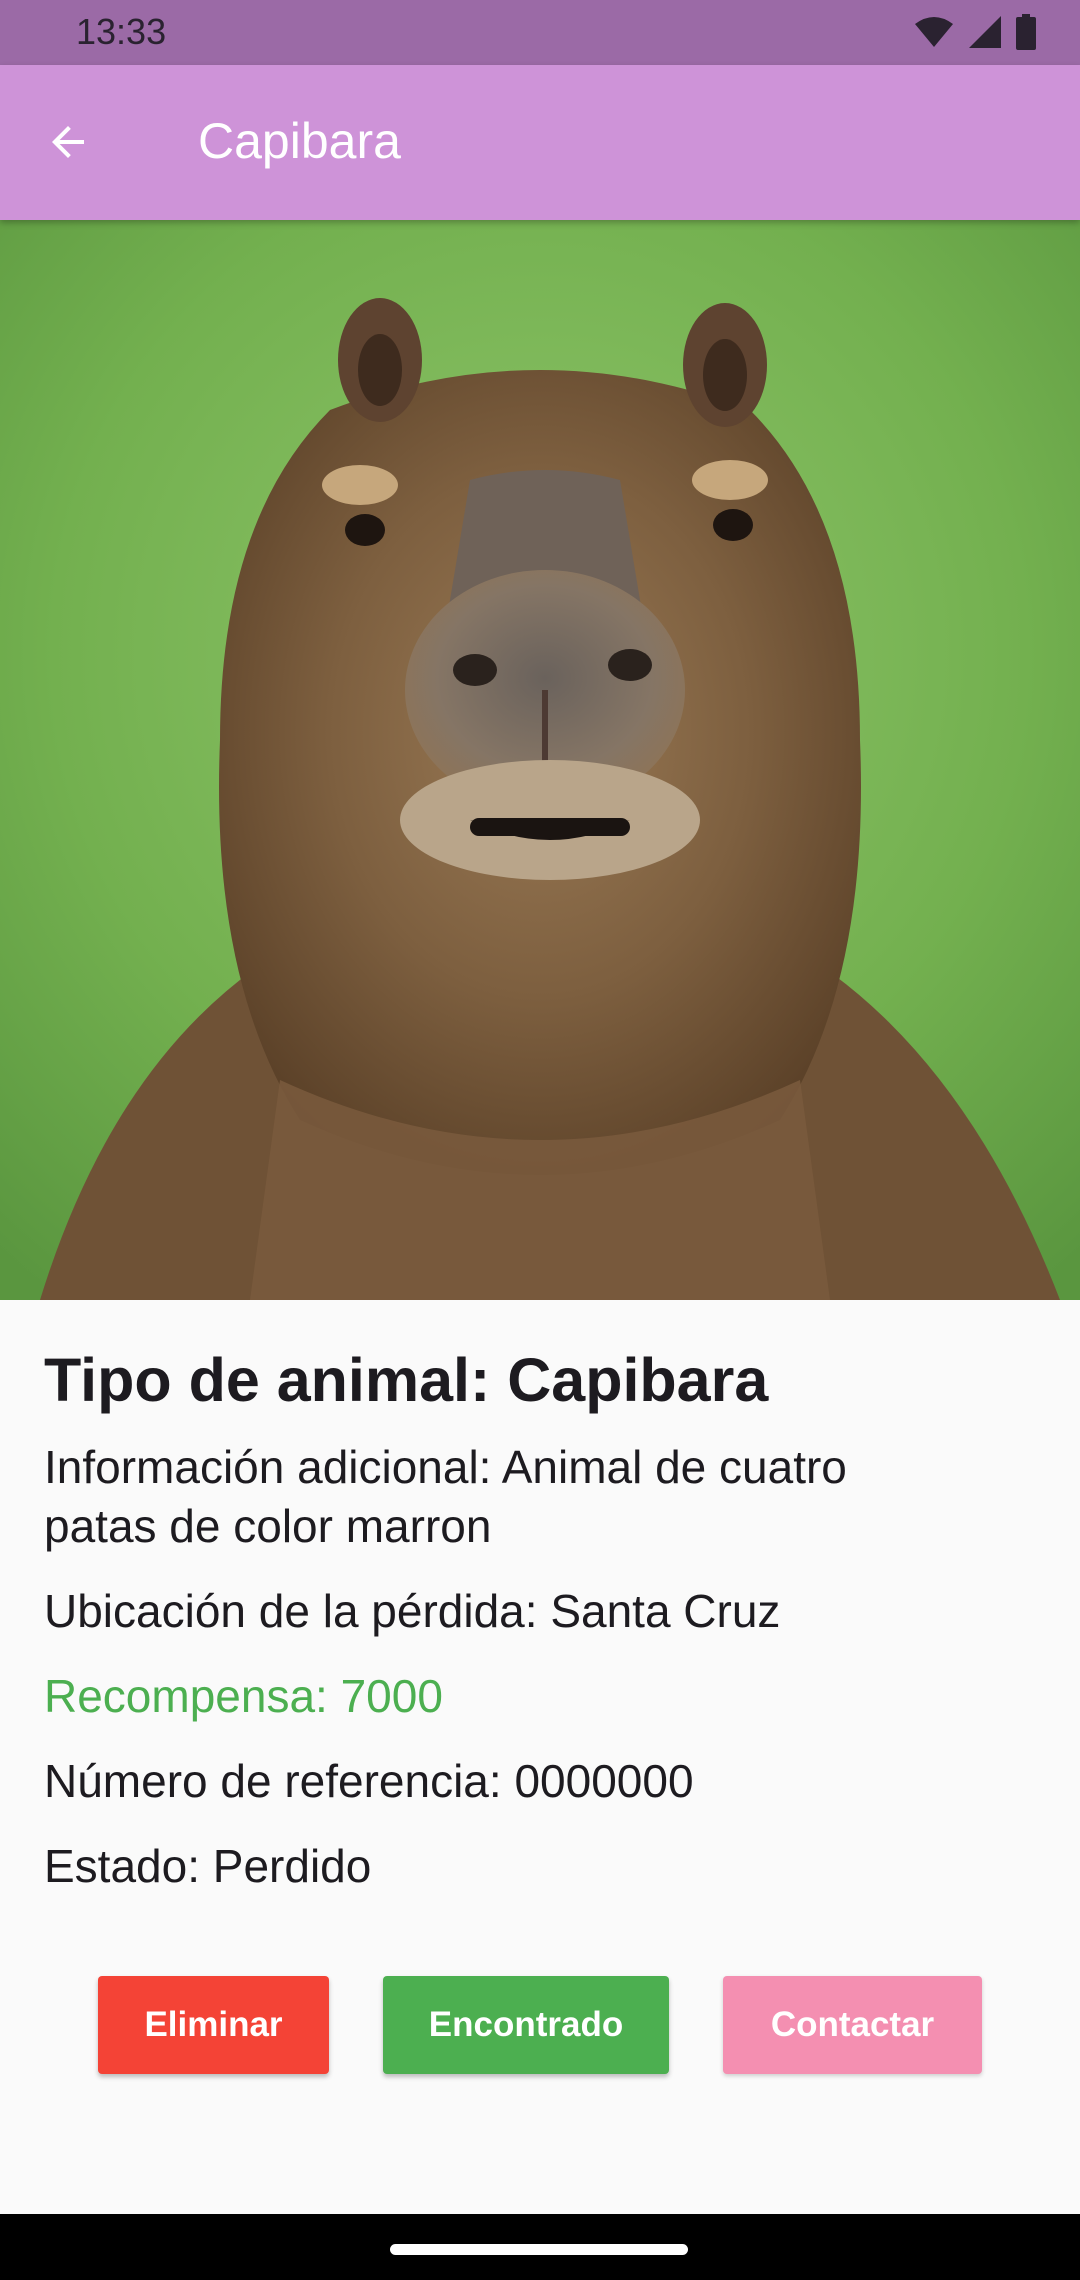 Image resolution: width=1080 pixels, height=2280 pixels. What do you see at coordinates (412, 1611) in the screenshot?
I see `loss-location: Ubicación de la pérdida: Santa Cruz` at bounding box center [412, 1611].